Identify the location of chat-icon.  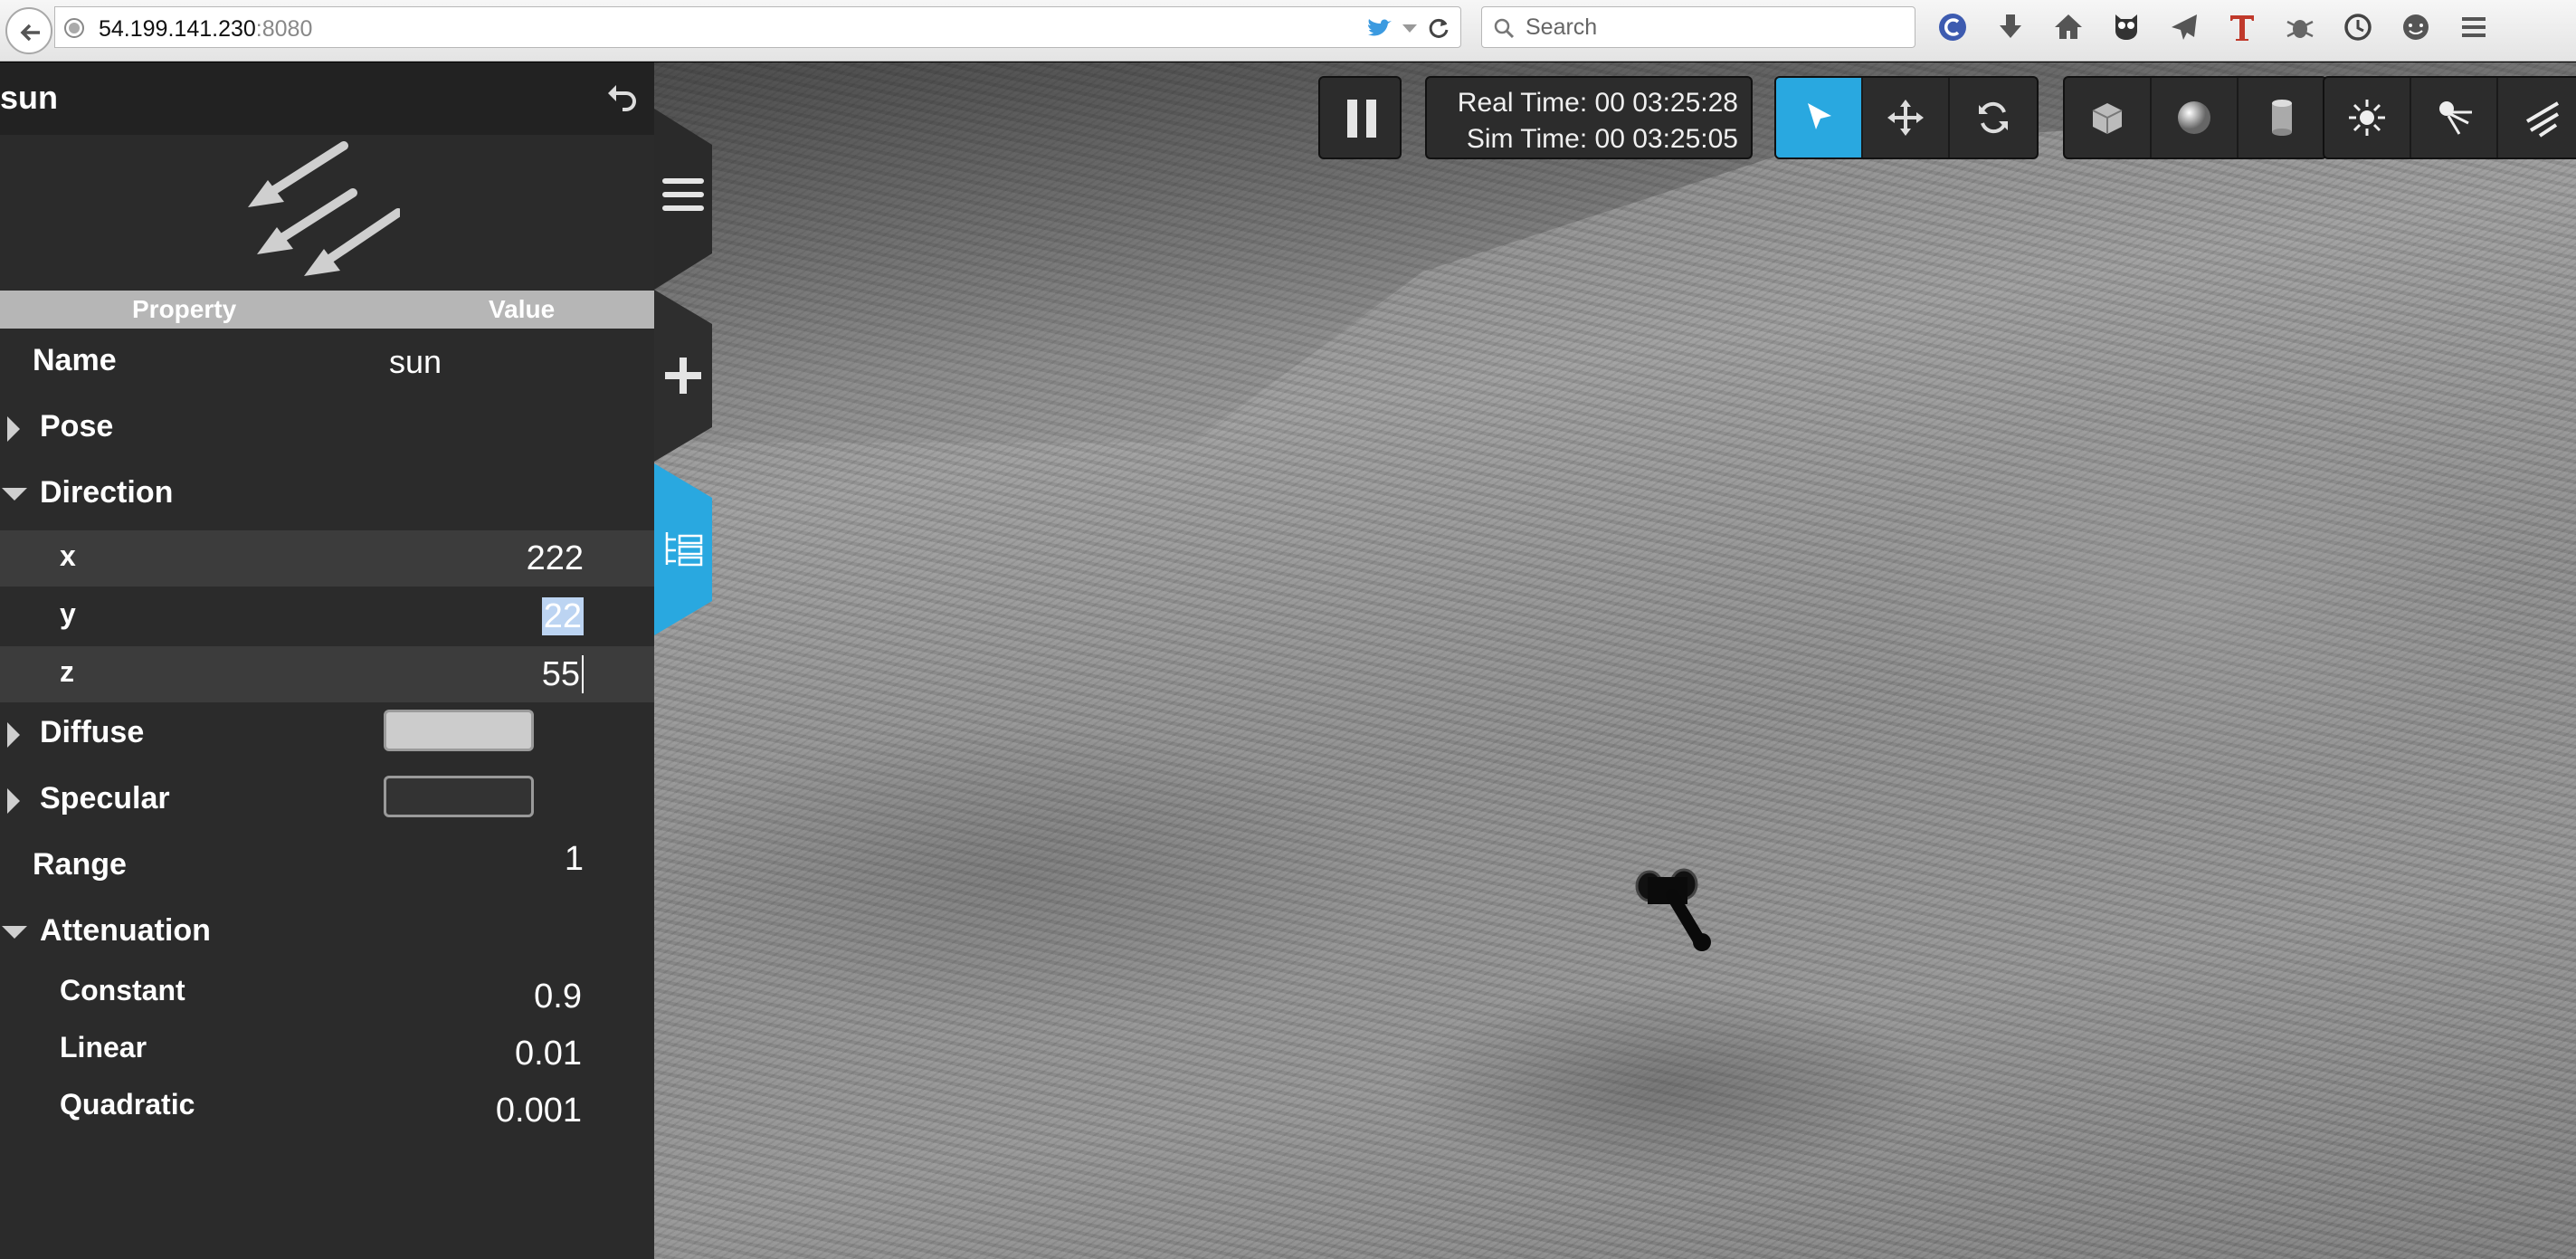
(2416, 27).